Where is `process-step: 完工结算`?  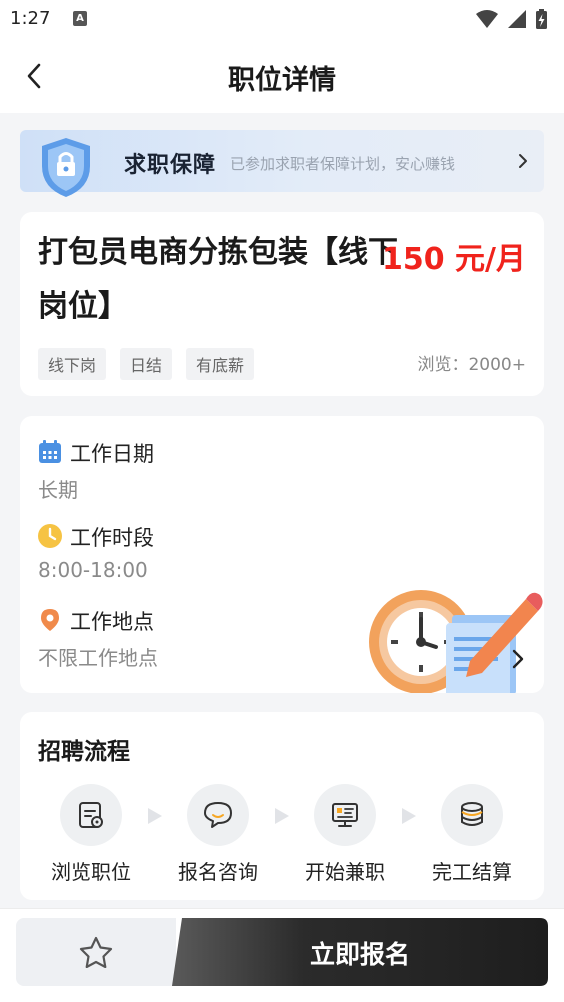 process-step: 完工结算 is located at coordinates (472, 834).